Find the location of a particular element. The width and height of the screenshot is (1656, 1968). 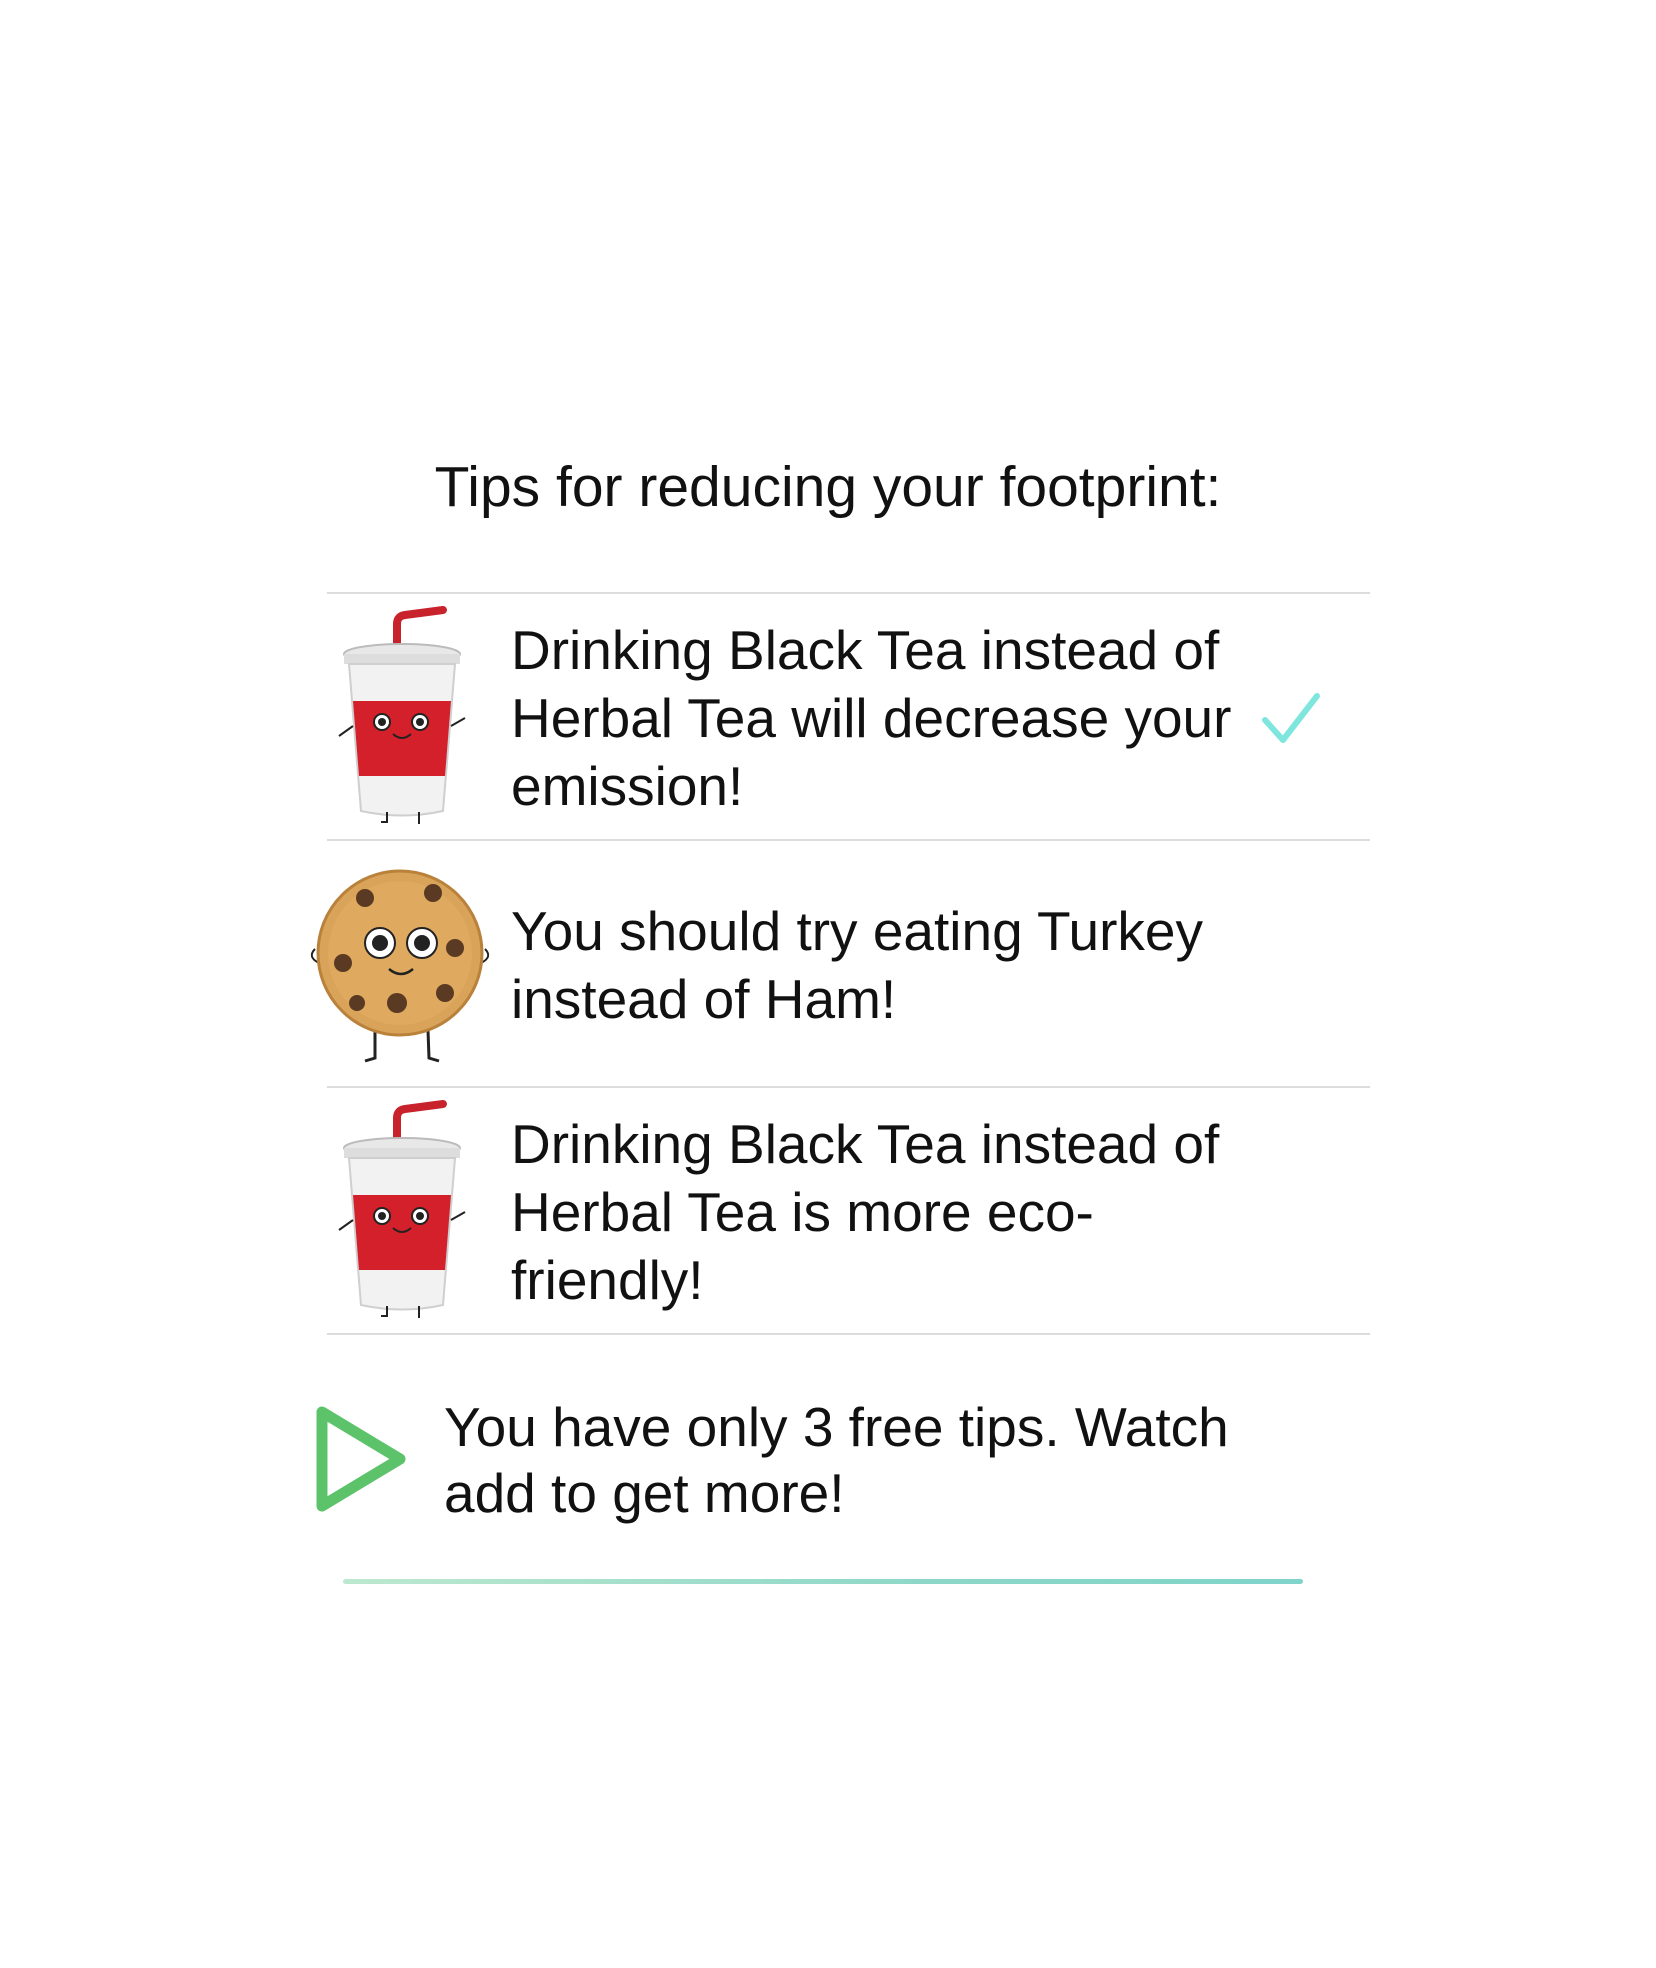

accent-underline is located at coordinates (823, 1581).